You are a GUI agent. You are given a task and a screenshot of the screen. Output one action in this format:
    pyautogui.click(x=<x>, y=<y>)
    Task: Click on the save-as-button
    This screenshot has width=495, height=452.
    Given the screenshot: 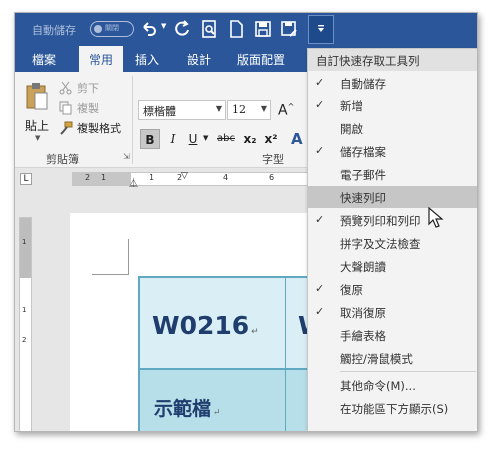 What is the action you would take?
    pyautogui.click(x=289, y=29)
    